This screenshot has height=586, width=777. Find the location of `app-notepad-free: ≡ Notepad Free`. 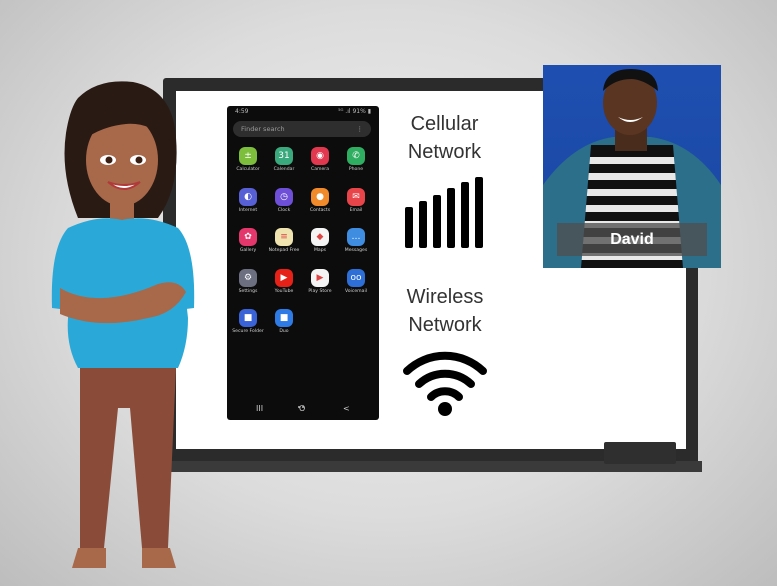

app-notepad-free: ≡ Notepad Free is located at coordinates (284, 241).